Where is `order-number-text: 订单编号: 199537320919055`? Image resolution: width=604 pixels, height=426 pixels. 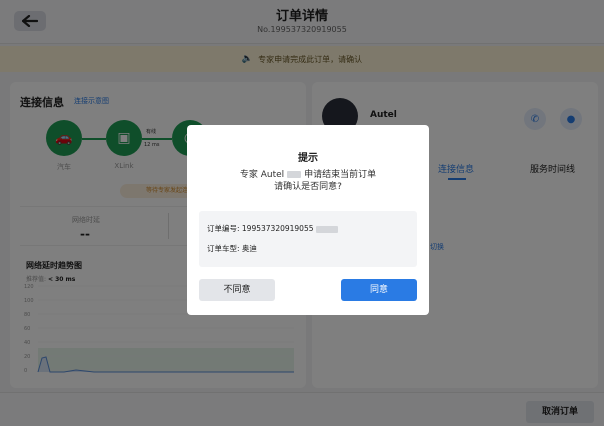
order-number-text: 订单编号: 199537320919055 is located at coordinates (260, 228).